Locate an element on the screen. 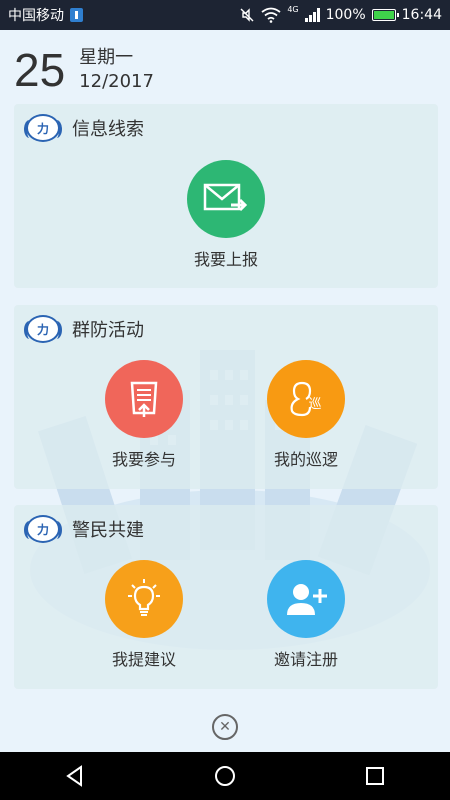  suggestion-button: 我提建议 is located at coordinates (144, 615).